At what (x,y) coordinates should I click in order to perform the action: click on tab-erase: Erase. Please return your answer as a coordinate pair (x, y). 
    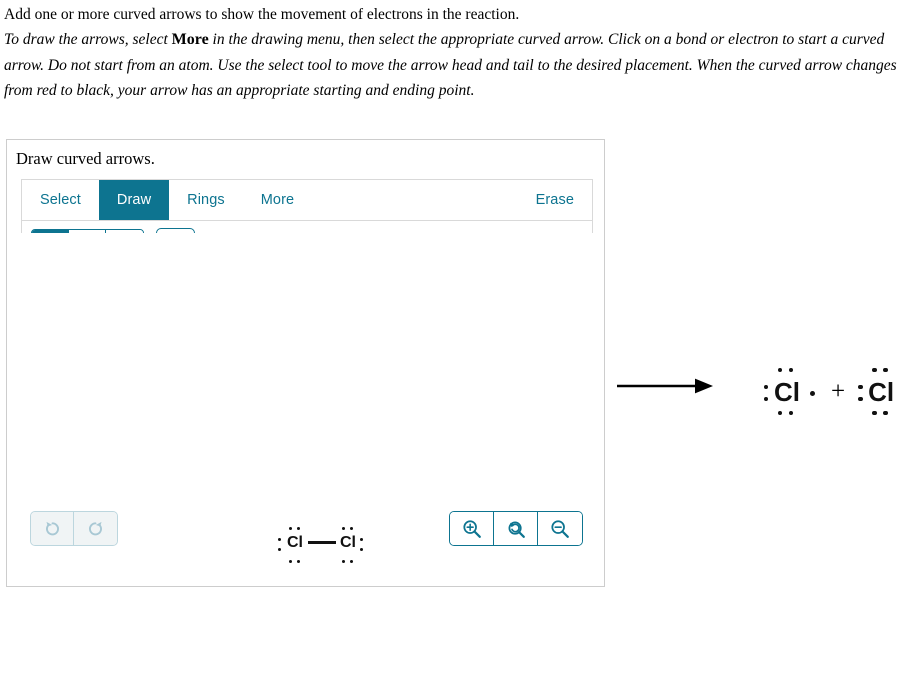
    Looking at the image, I should click on (555, 200).